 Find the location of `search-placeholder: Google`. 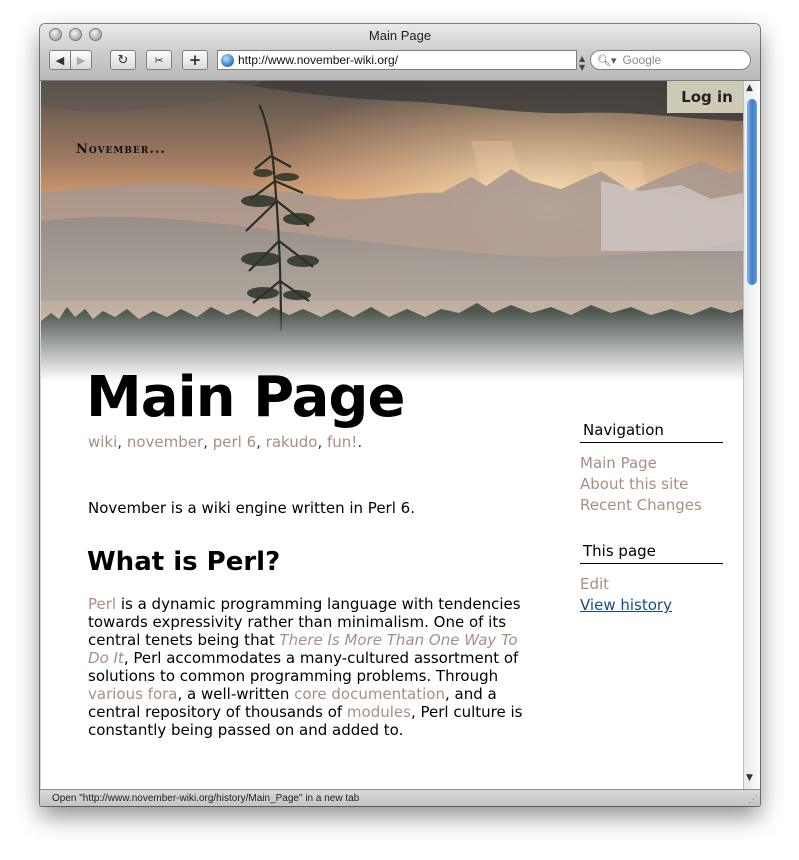

search-placeholder: Google is located at coordinates (642, 60).